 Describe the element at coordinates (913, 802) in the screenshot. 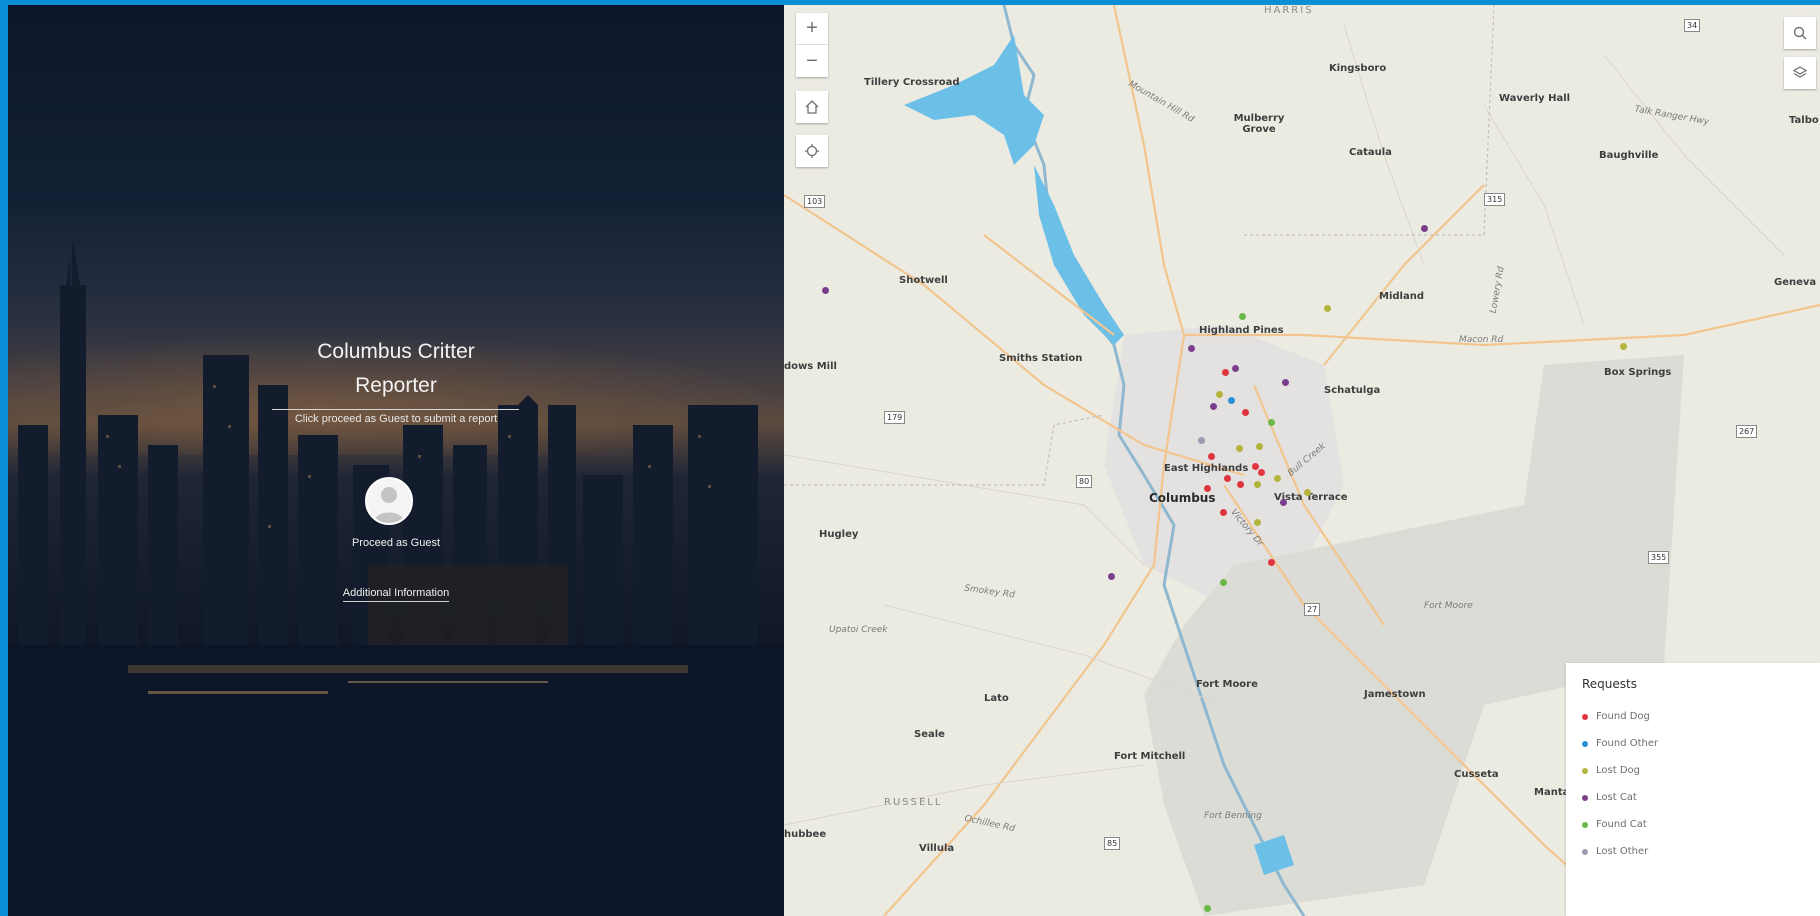

I see `place-label: RUSSELL` at that location.